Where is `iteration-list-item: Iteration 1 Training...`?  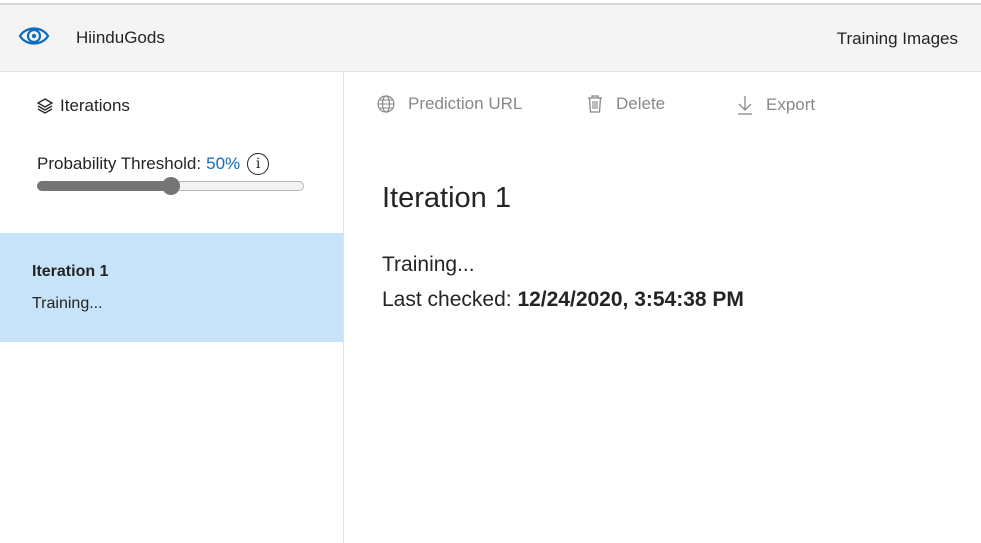
iteration-list-item: Iteration 1 Training... is located at coordinates (171, 287).